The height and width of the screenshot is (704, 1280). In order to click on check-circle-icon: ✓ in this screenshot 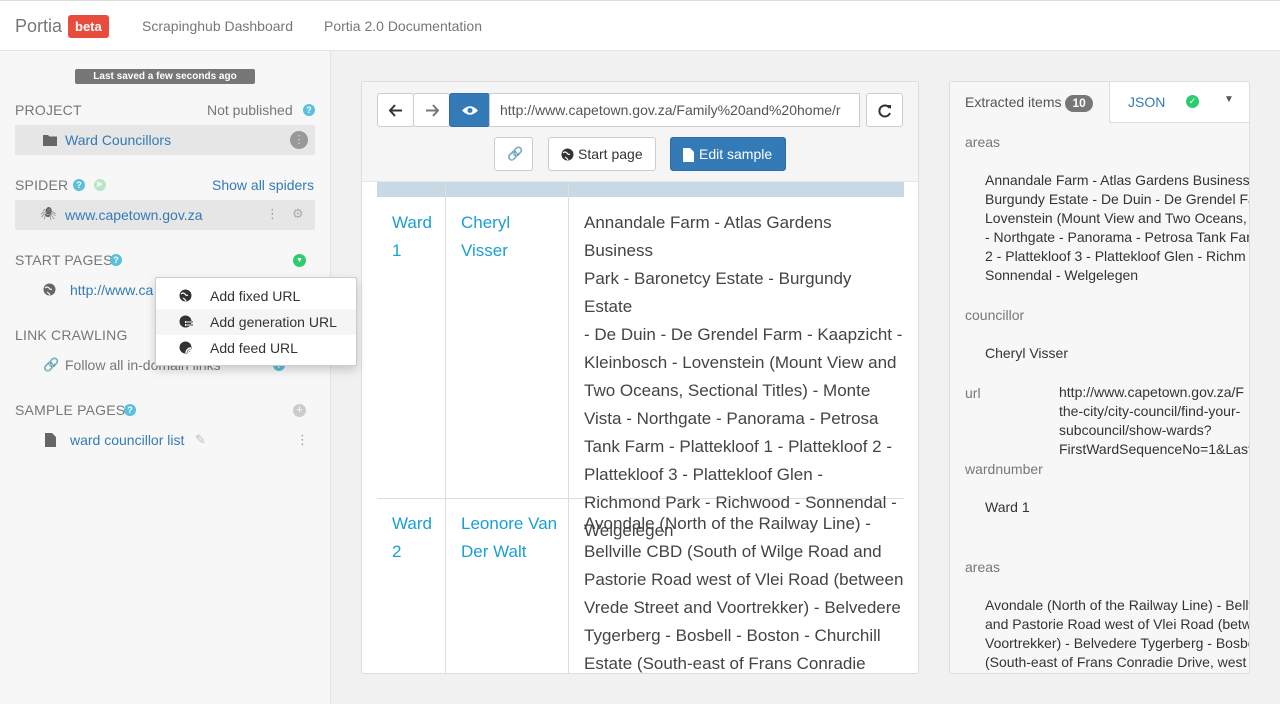, I will do `click(1192, 101)`.